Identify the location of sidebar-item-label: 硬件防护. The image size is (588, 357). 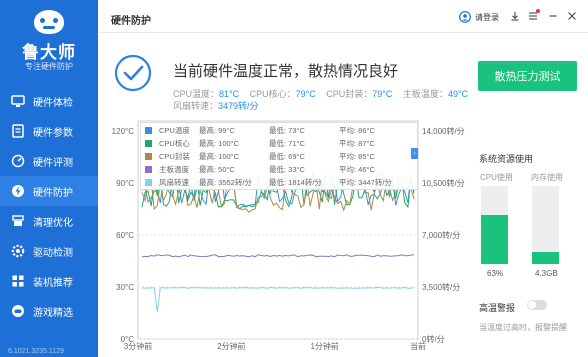
(53, 193).